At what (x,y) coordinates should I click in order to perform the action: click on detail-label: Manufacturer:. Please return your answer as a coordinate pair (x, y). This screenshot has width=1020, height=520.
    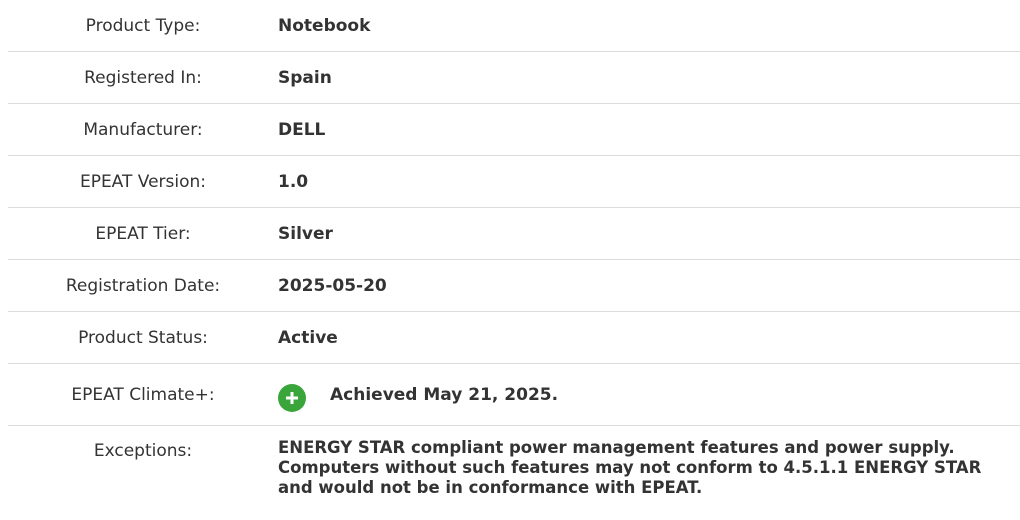
    Looking at the image, I should click on (143, 129).